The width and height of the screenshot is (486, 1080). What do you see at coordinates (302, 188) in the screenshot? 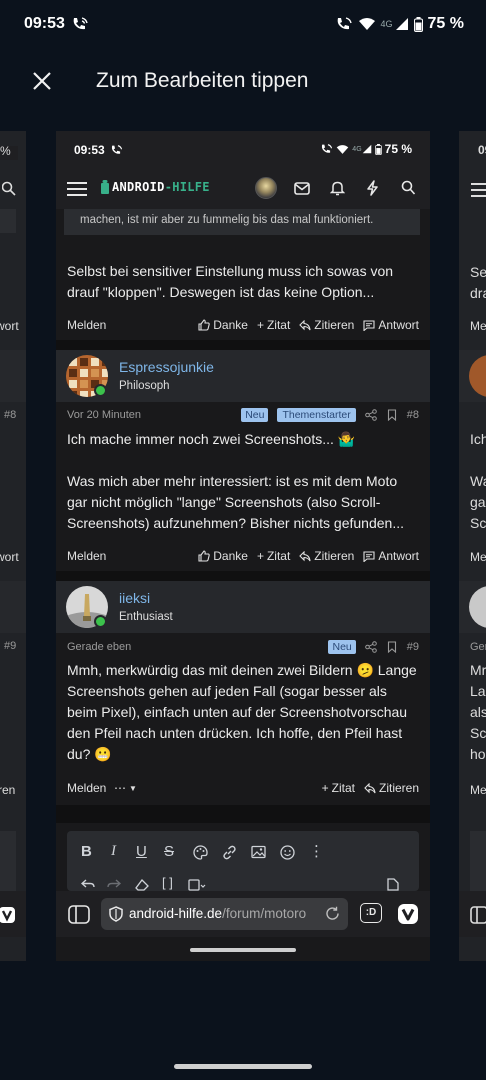
I see `mail-icon` at bounding box center [302, 188].